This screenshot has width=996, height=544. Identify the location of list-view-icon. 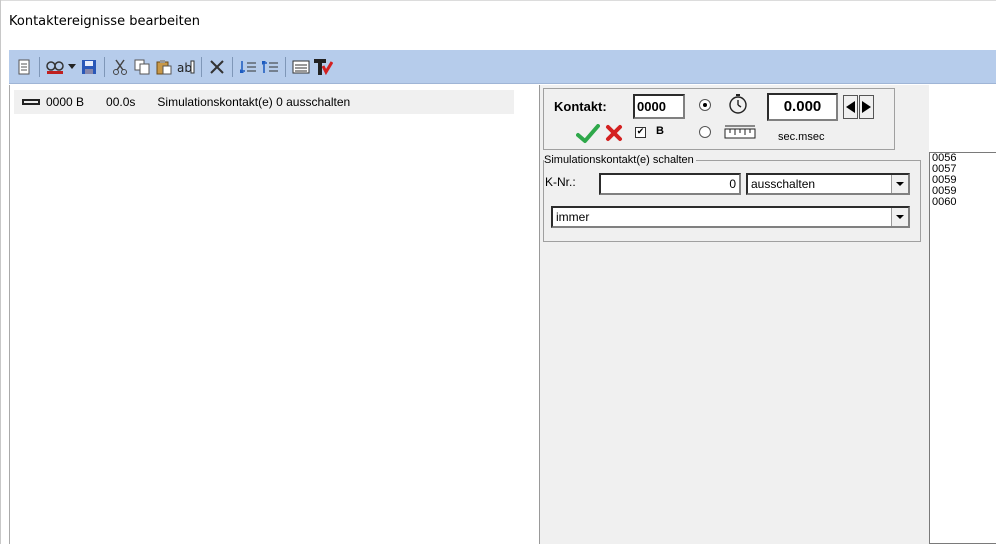
(301, 67).